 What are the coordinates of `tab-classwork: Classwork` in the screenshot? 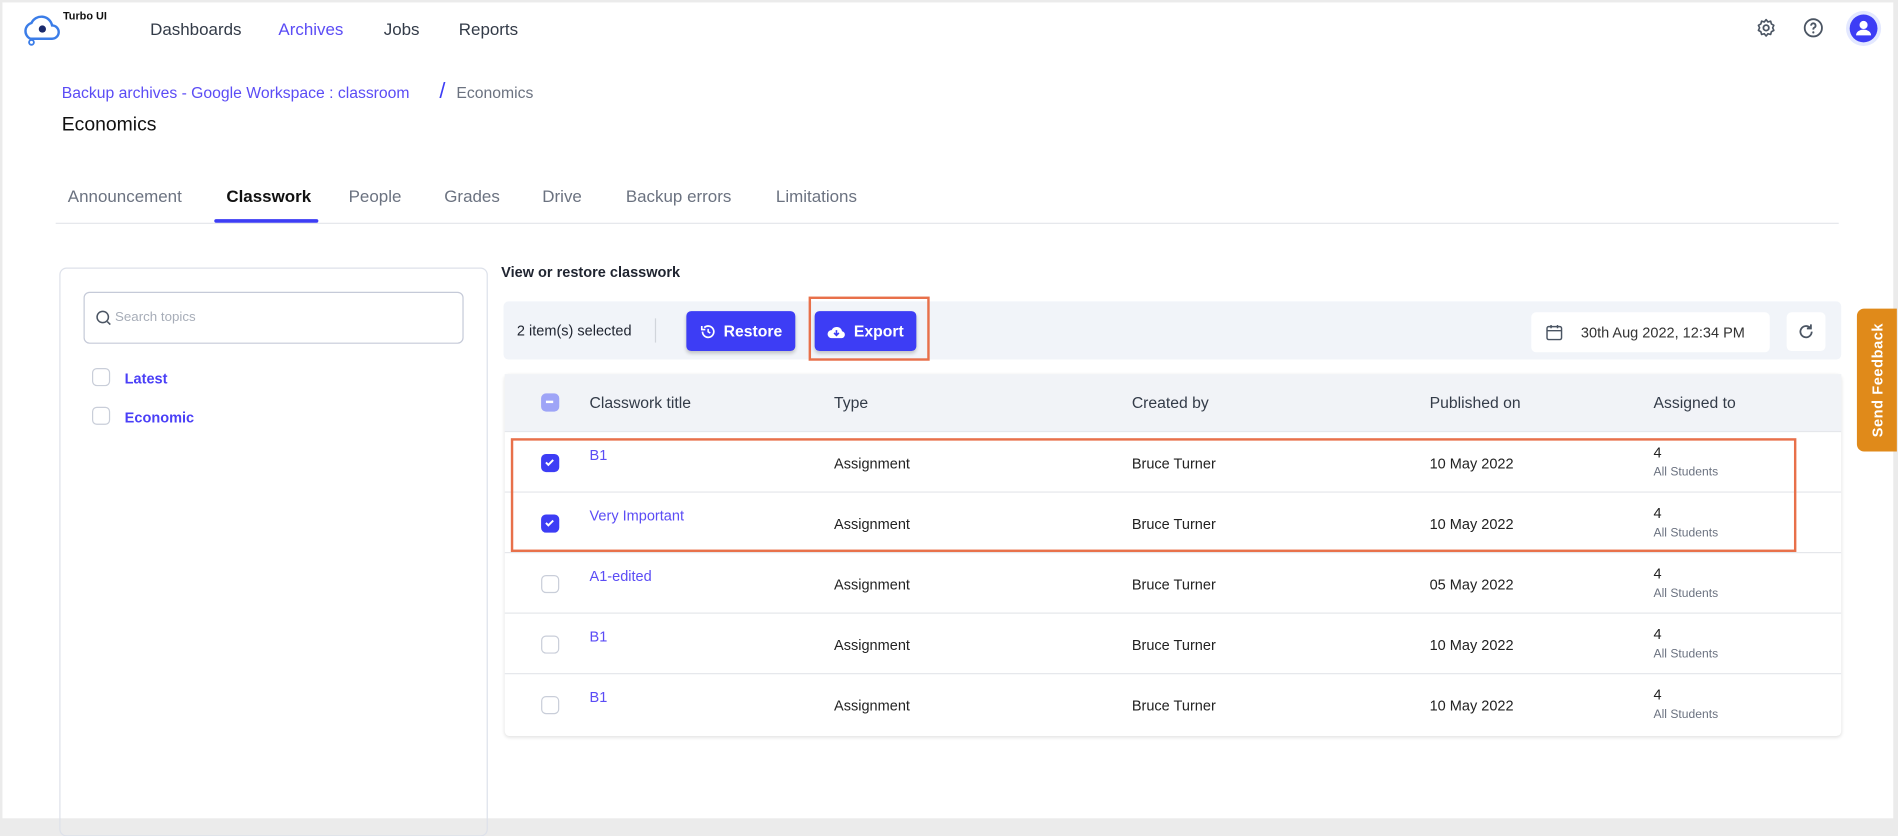 It's located at (268, 195).